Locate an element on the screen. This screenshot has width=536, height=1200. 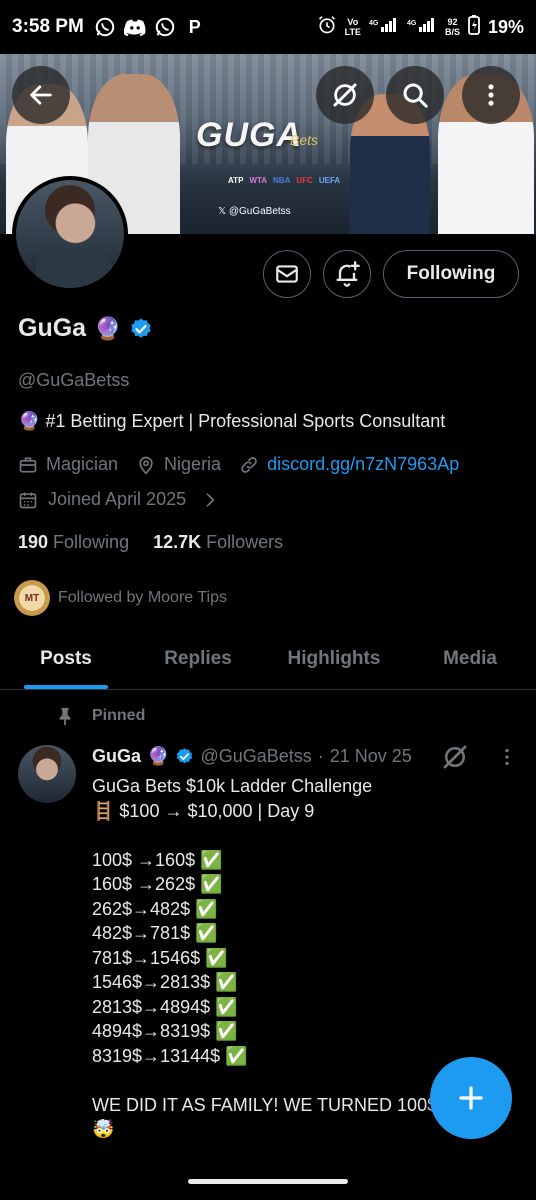
post-line: 262$→482$ ✅ is located at coordinates (155, 908).